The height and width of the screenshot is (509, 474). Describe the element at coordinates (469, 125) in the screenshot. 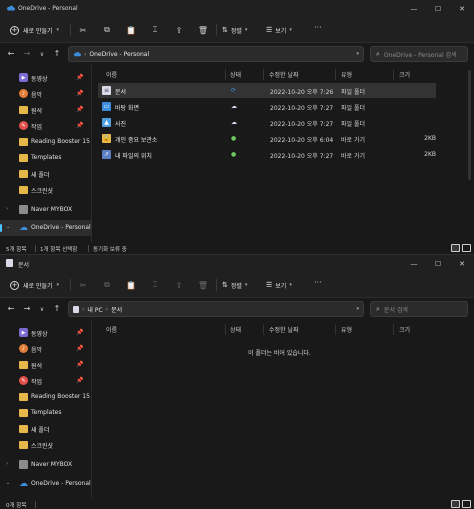

I see `scrollbar` at that location.